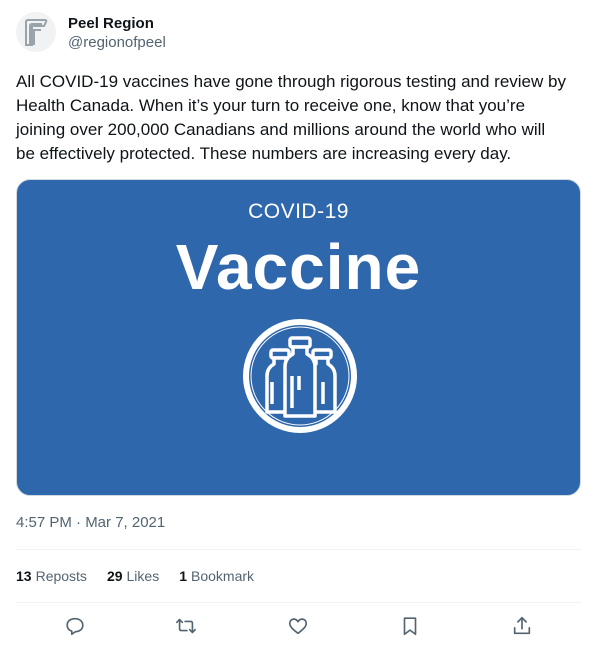  I want to click on reposts-stat: 13 Reposts, so click(51, 576).